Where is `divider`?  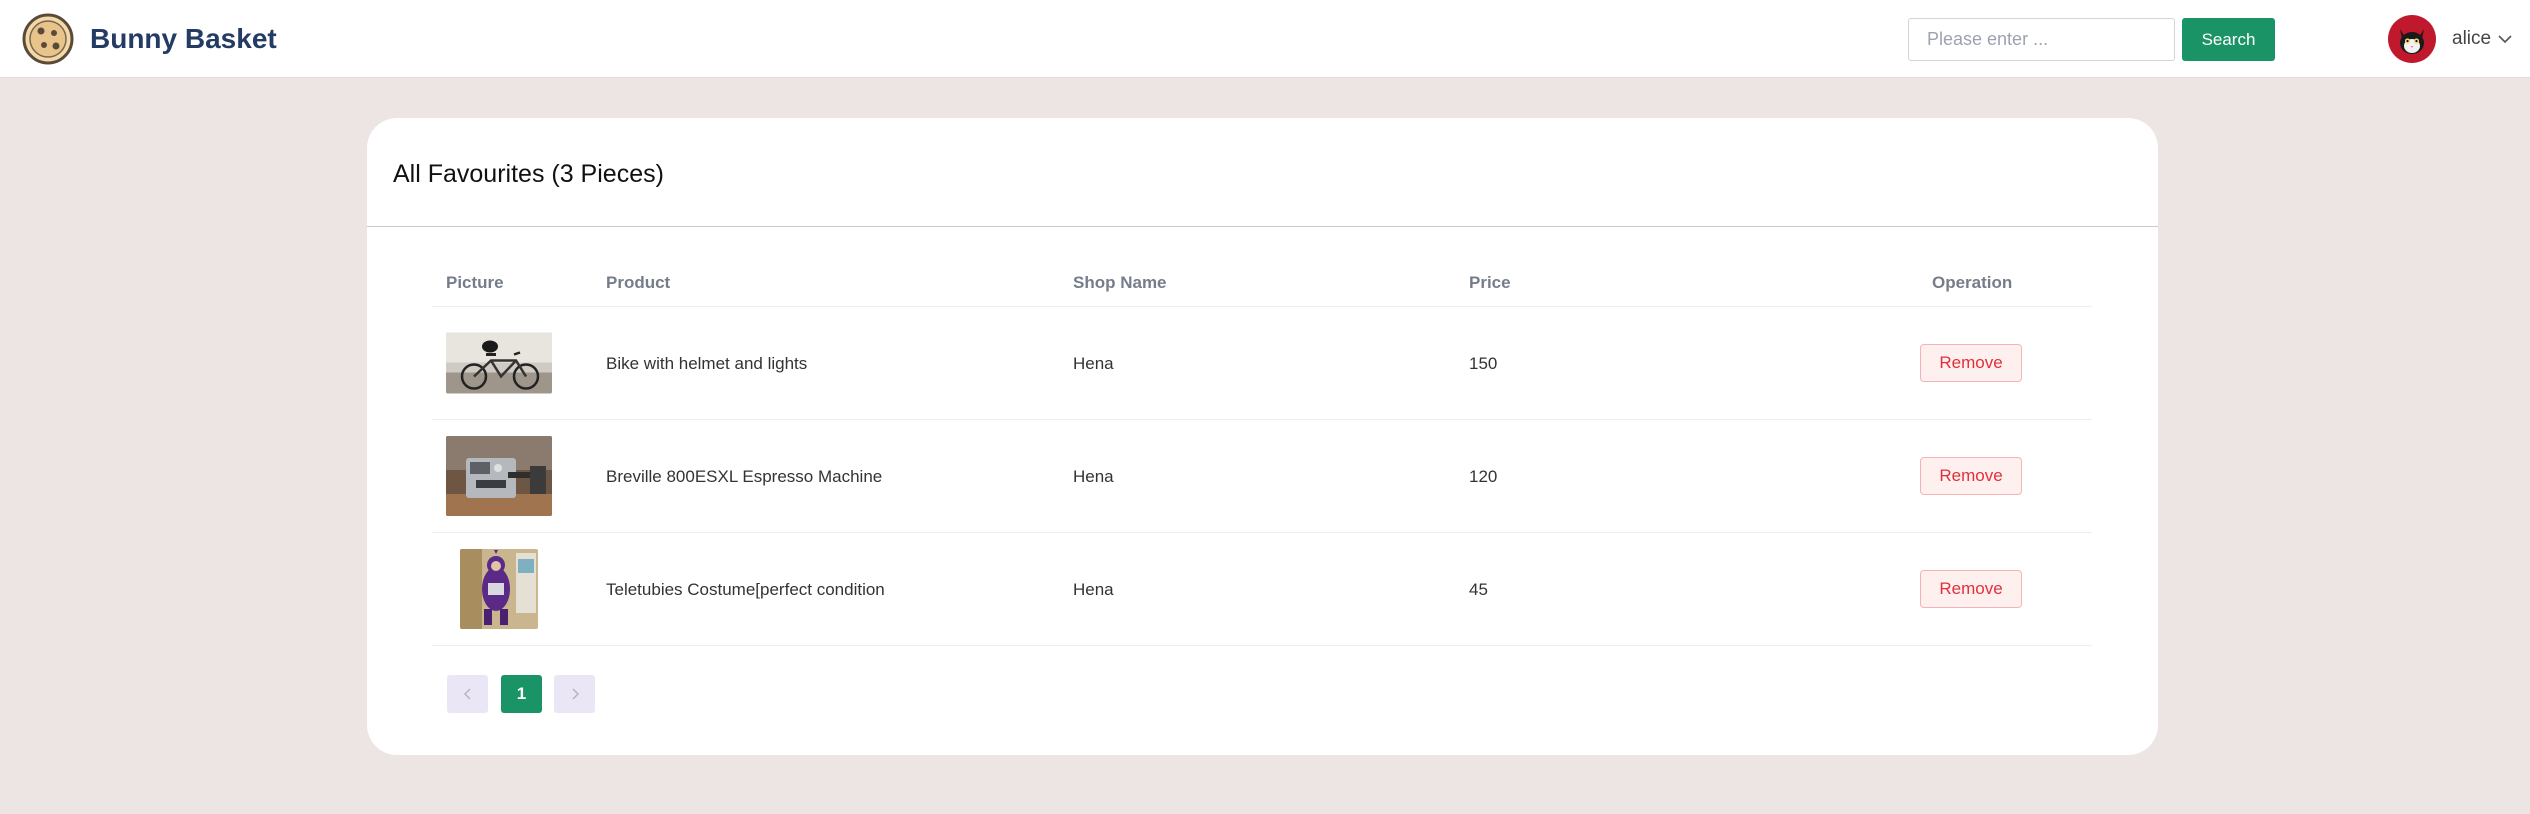 divider is located at coordinates (1262, 226).